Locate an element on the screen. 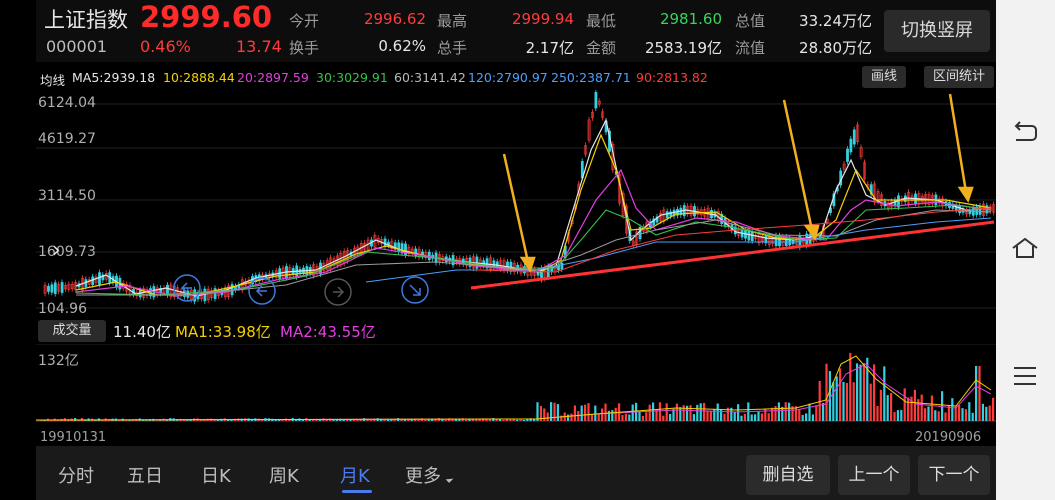 The height and width of the screenshot is (500, 1055). draw-line-button: 画线 is located at coordinates (884, 77).